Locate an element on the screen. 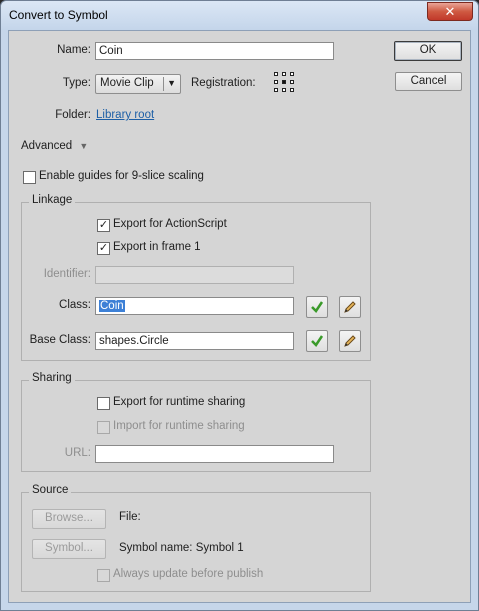  source-title: Source is located at coordinates (50, 490).